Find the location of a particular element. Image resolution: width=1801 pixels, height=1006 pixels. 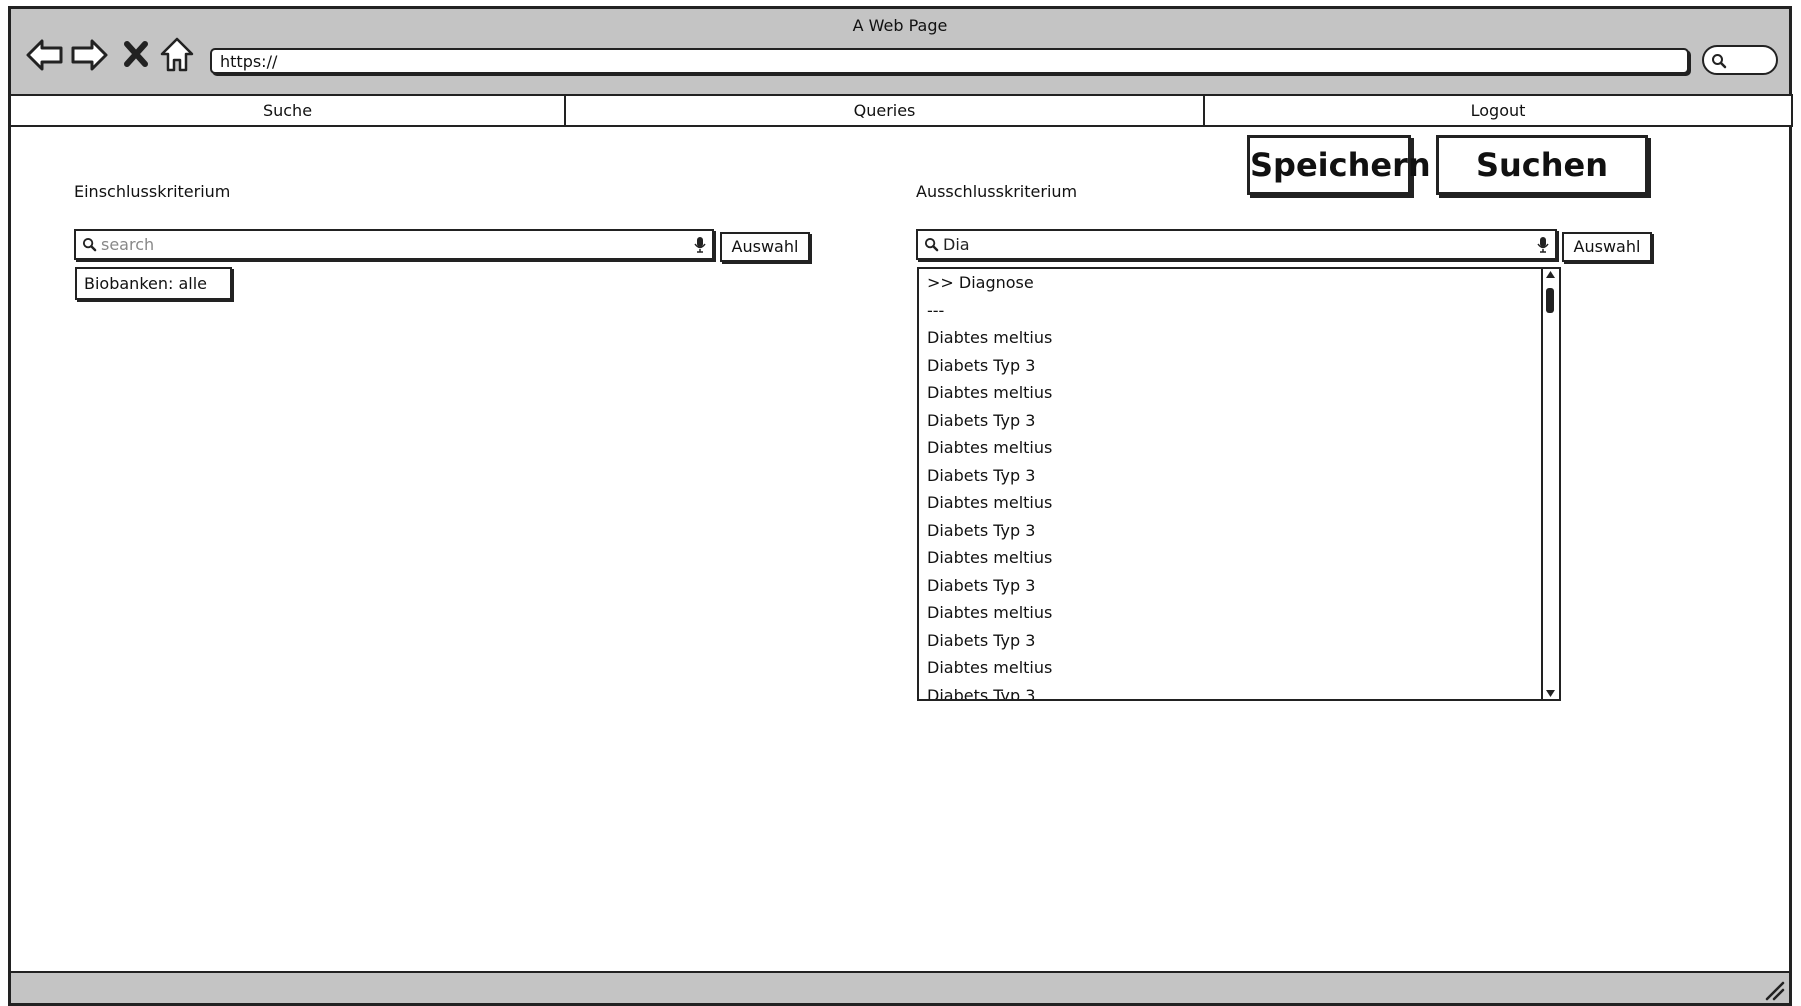

inclusion-search-box is located at coordinates (394, 244).